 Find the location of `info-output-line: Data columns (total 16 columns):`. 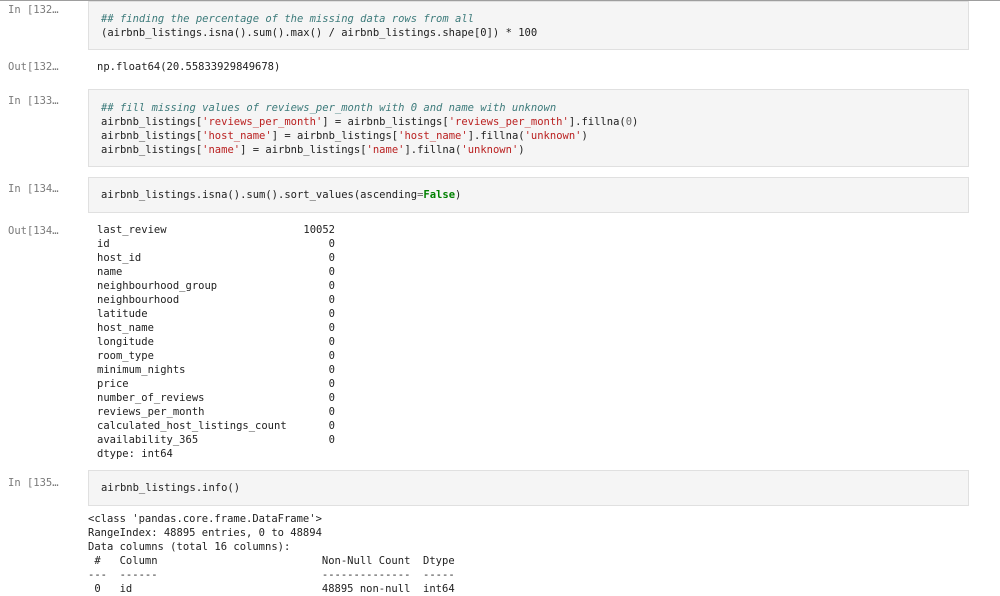

info-output-line: Data columns (total 16 columns): is located at coordinates (189, 547).